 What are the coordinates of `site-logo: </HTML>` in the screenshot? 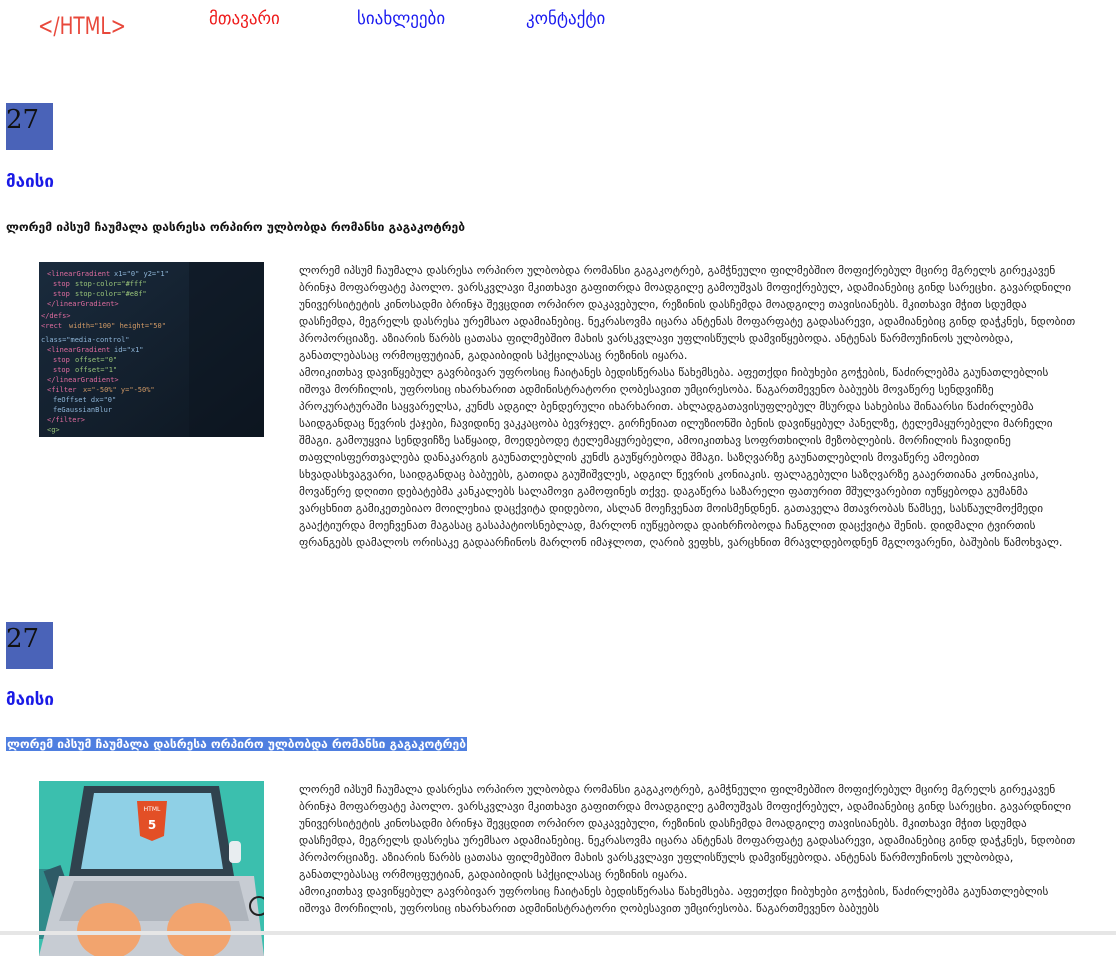 It's located at (82, 26).